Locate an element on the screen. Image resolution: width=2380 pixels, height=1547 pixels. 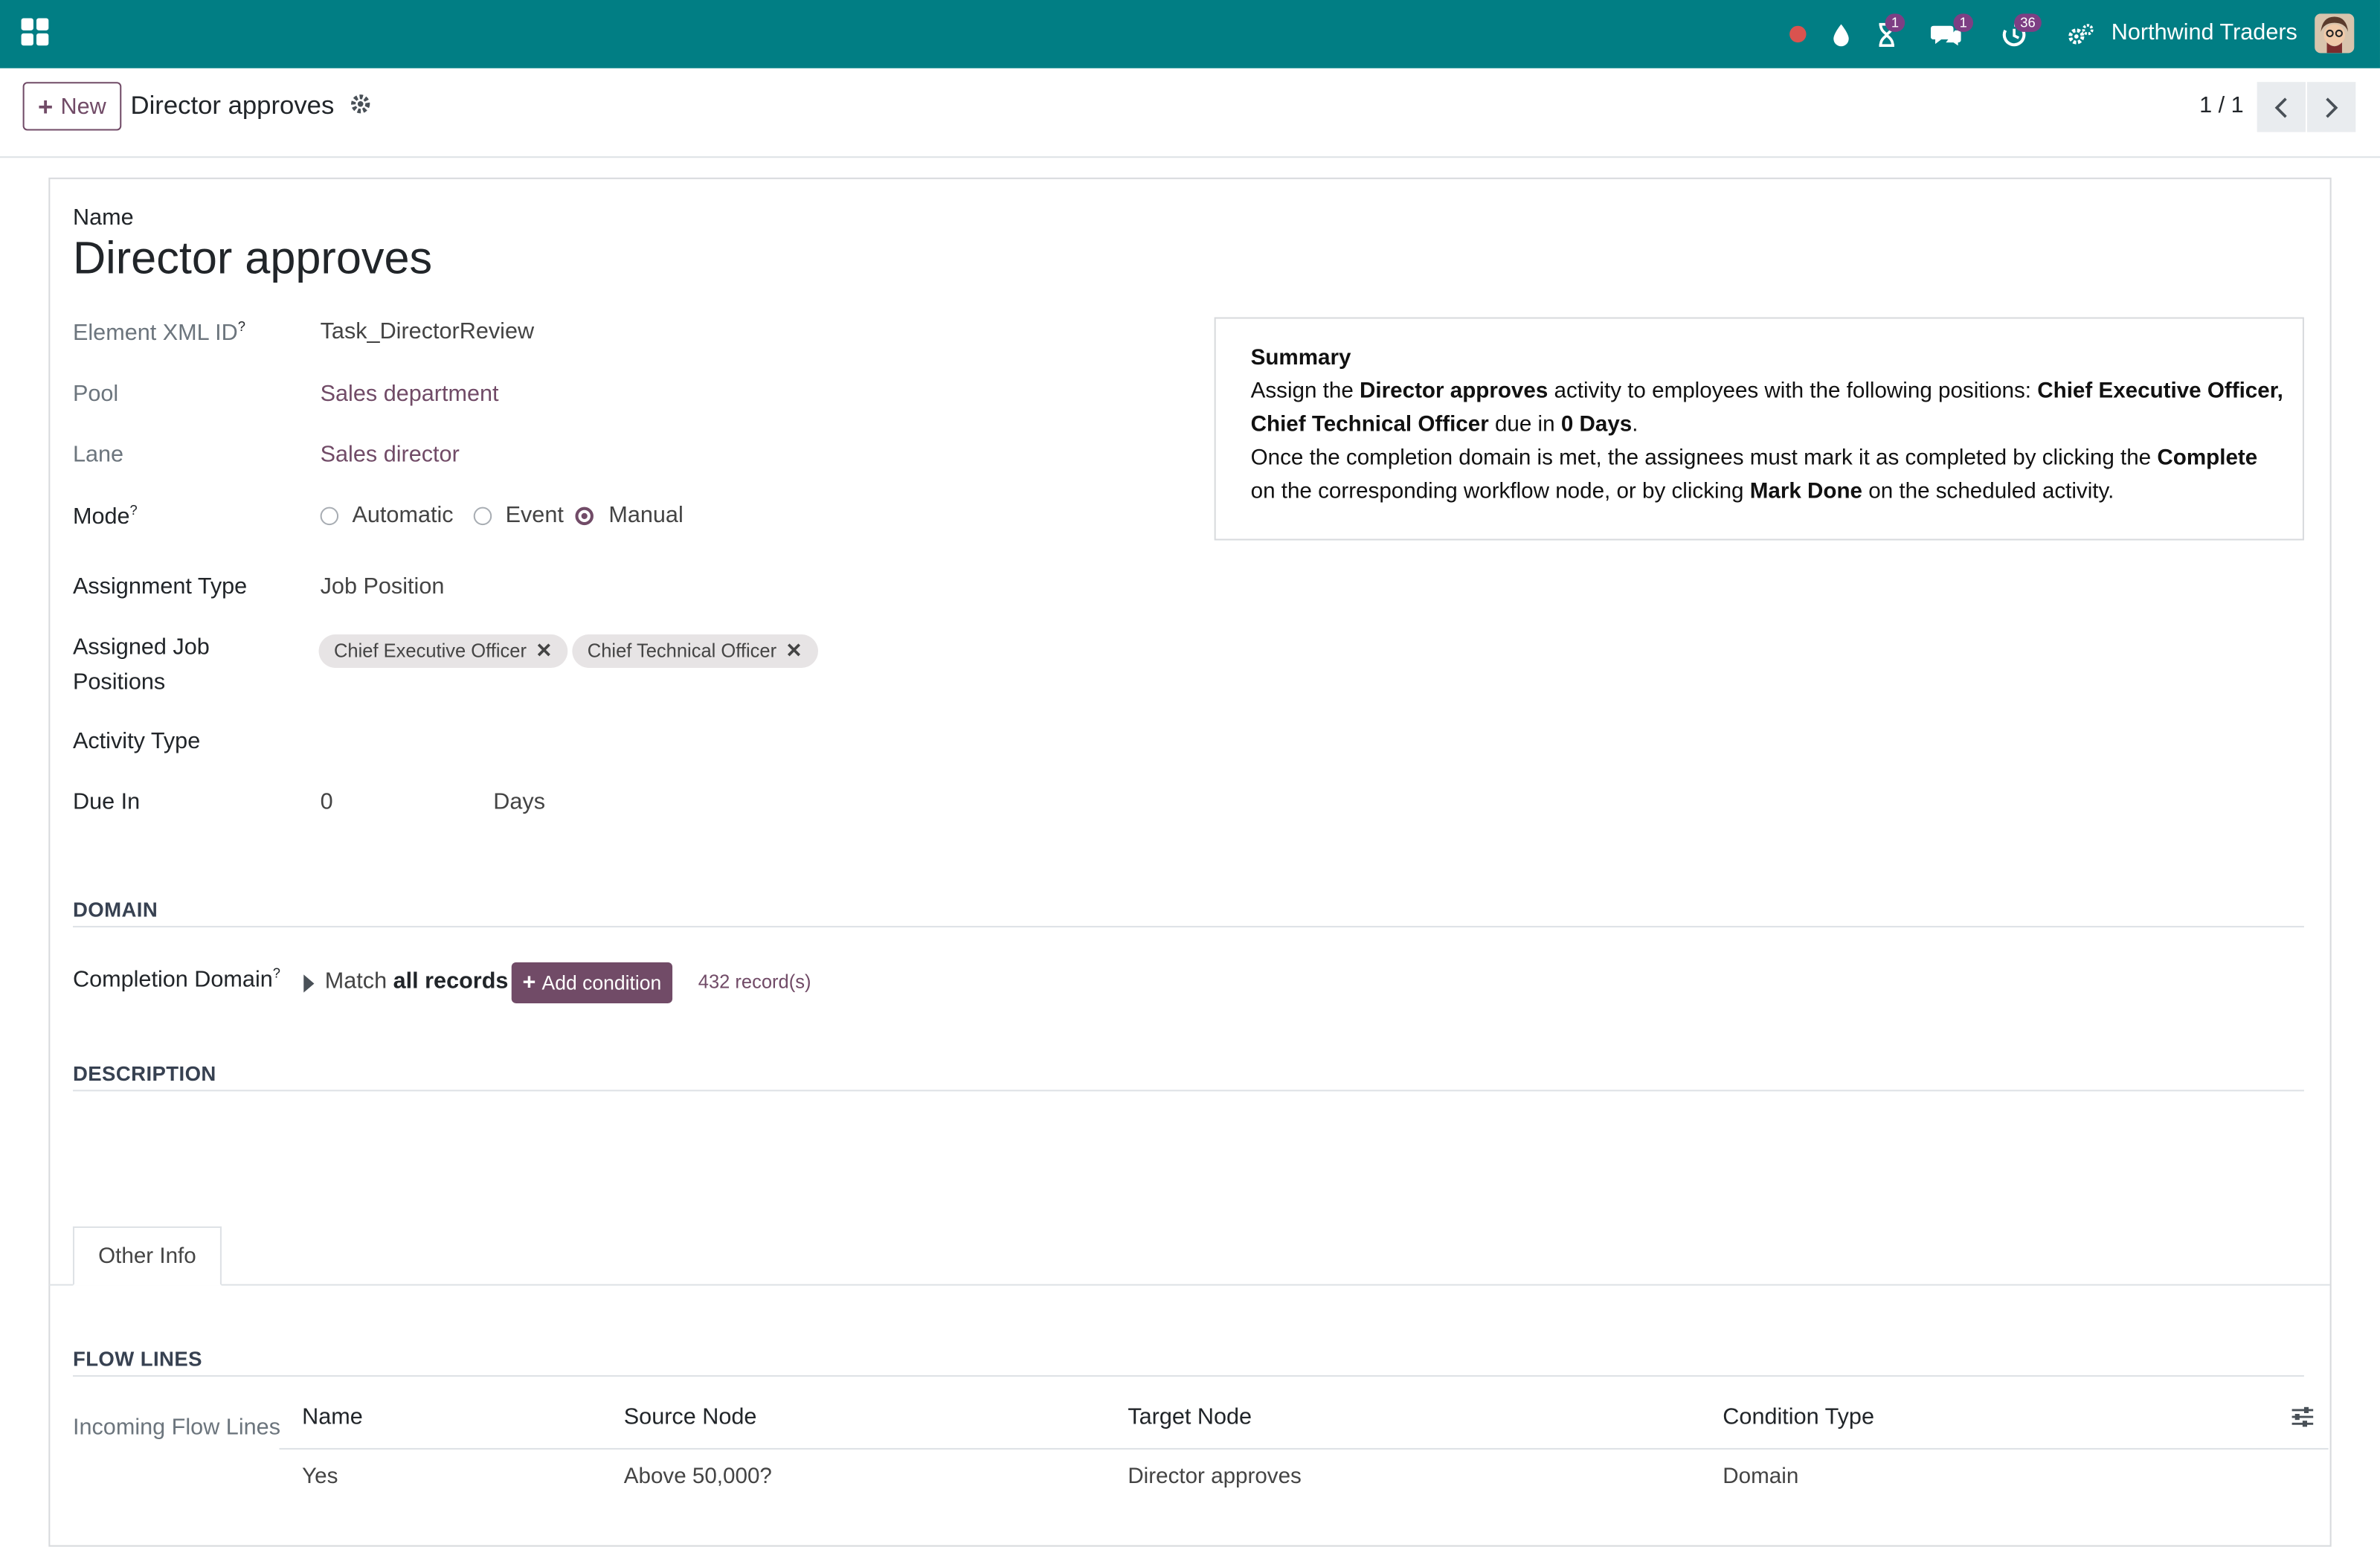
description-section-divider is located at coordinates (1188, 1091).